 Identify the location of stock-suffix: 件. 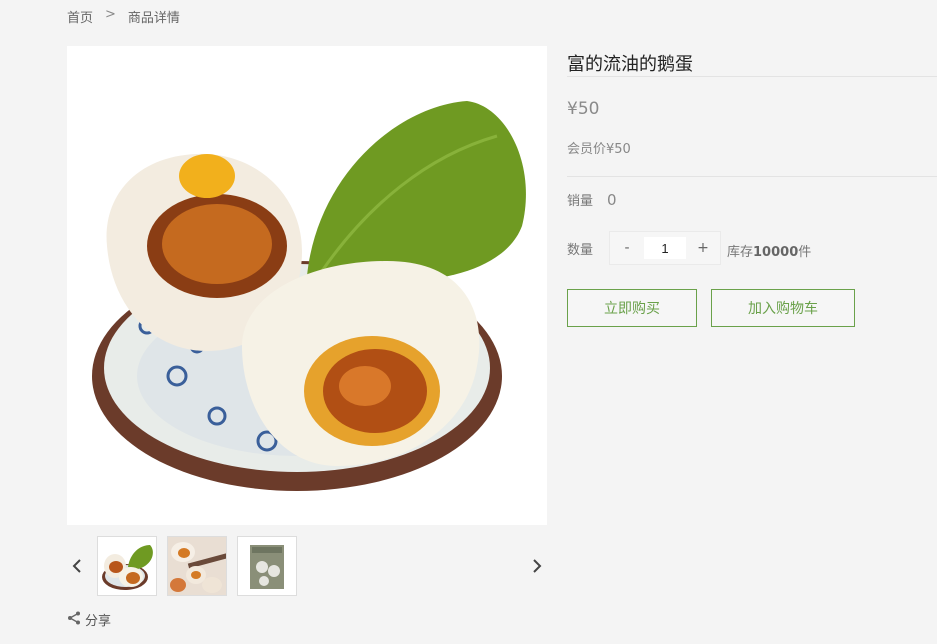
(805, 252).